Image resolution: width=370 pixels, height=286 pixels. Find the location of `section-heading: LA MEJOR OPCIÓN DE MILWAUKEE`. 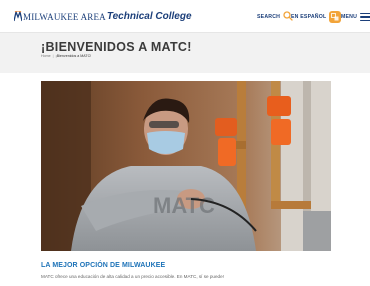

section-heading: LA MEJOR OPCIÓN DE MILWAUKEE is located at coordinates (103, 265).